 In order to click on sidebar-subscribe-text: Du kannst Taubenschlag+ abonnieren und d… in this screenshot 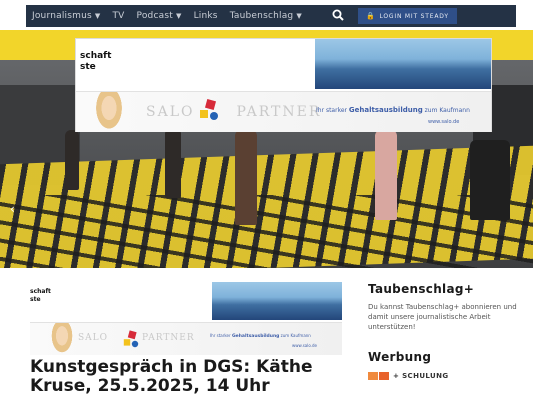, I will do `click(442, 317)`.